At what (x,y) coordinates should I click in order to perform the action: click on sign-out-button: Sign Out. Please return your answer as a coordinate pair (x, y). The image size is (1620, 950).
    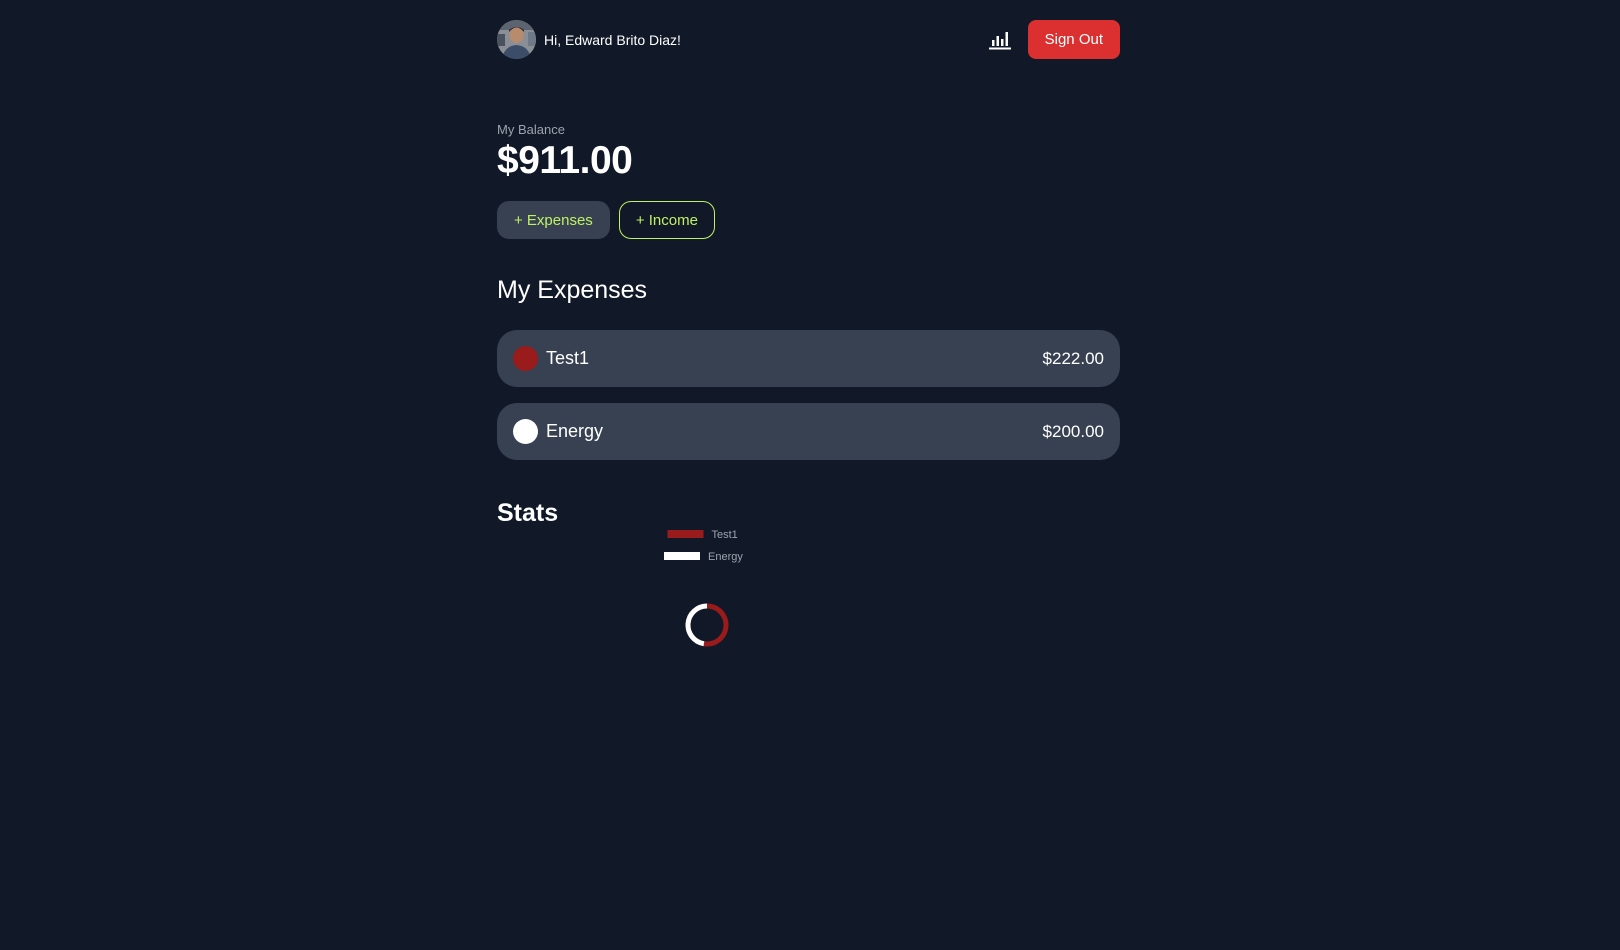
    Looking at the image, I should click on (1073, 39).